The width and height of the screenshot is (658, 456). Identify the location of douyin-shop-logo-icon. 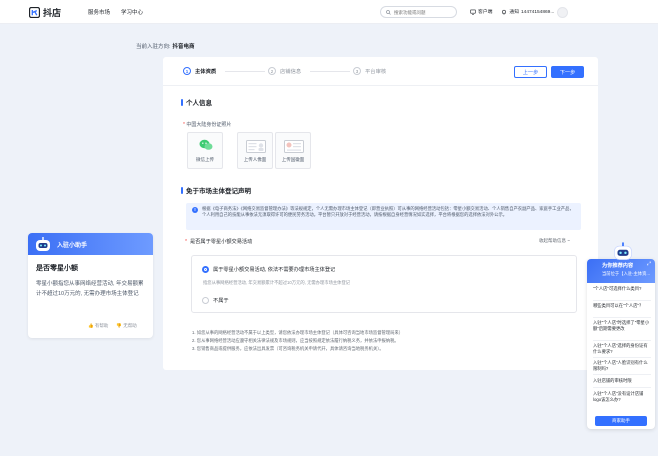
(34, 12).